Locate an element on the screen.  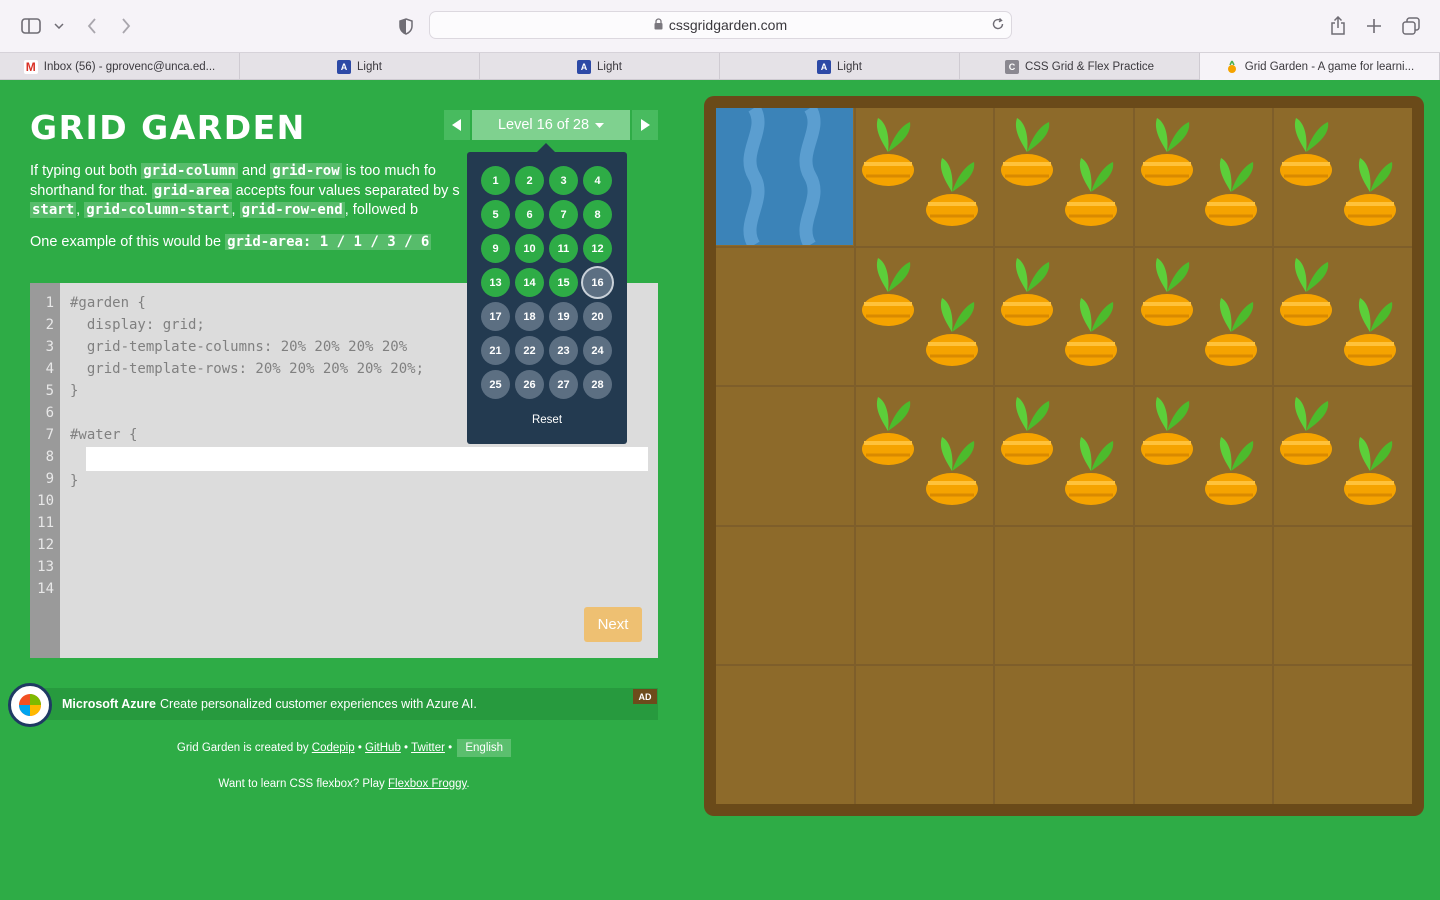
footer-text: Grid Garden is created by is located at coordinates (244, 748).